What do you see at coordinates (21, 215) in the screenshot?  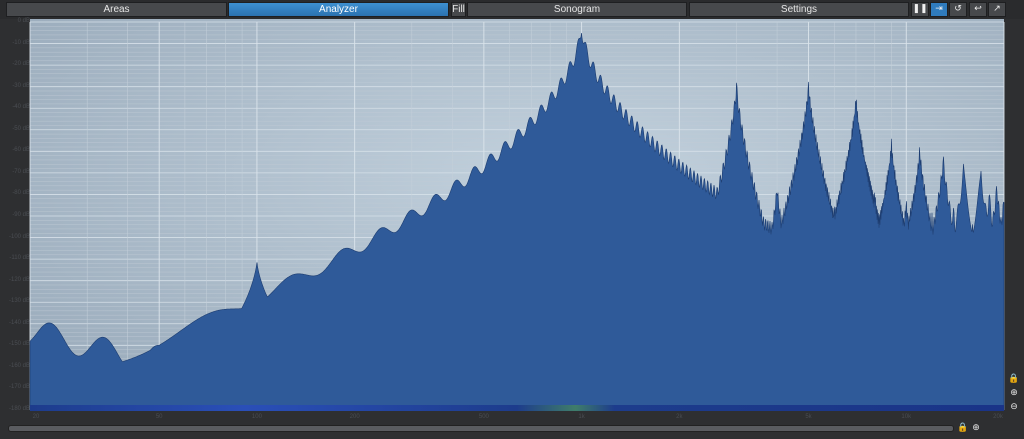 I see `y-tick-label: -90 dB` at bounding box center [21, 215].